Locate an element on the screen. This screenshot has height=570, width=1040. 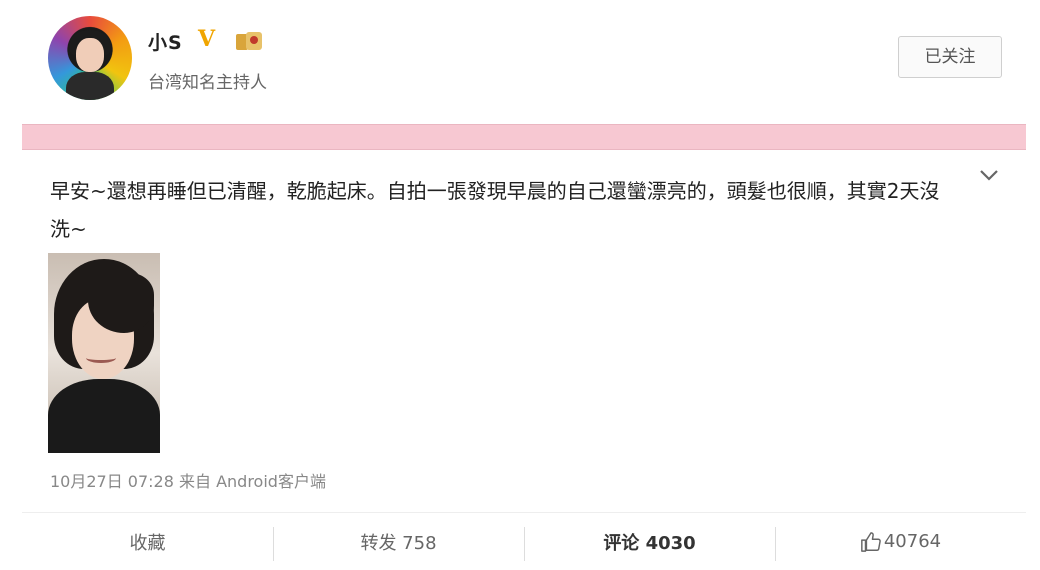
user-description: 台湾知名主持人 is located at coordinates (207, 83).